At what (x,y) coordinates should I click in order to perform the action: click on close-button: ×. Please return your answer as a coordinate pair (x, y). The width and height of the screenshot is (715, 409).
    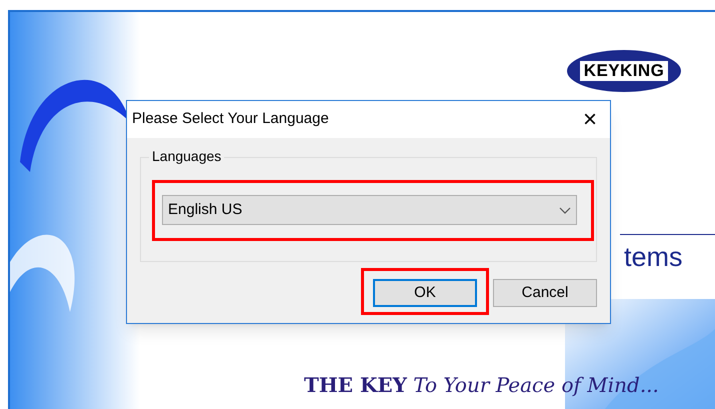
    Looking at the image, I should click on (590, 119).